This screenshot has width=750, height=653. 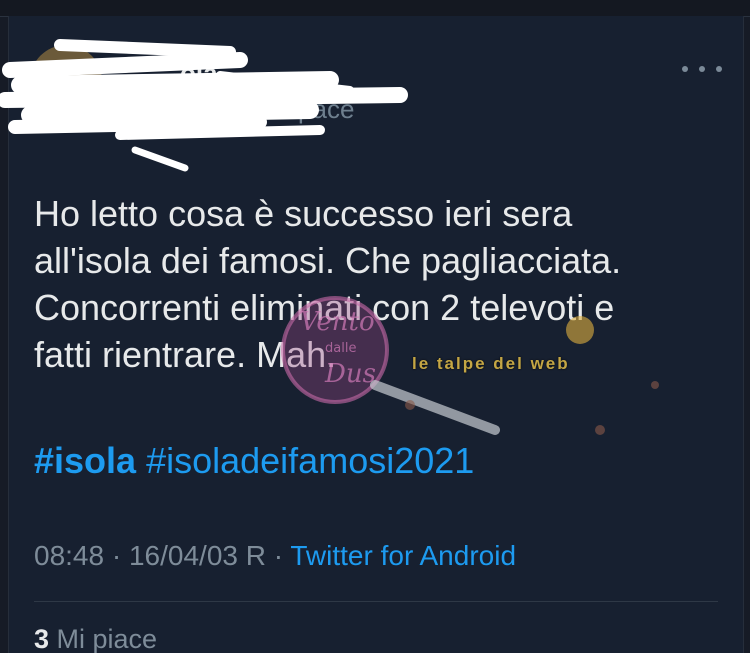 I want to click on more-options-icon, so click(x=702, y=69).